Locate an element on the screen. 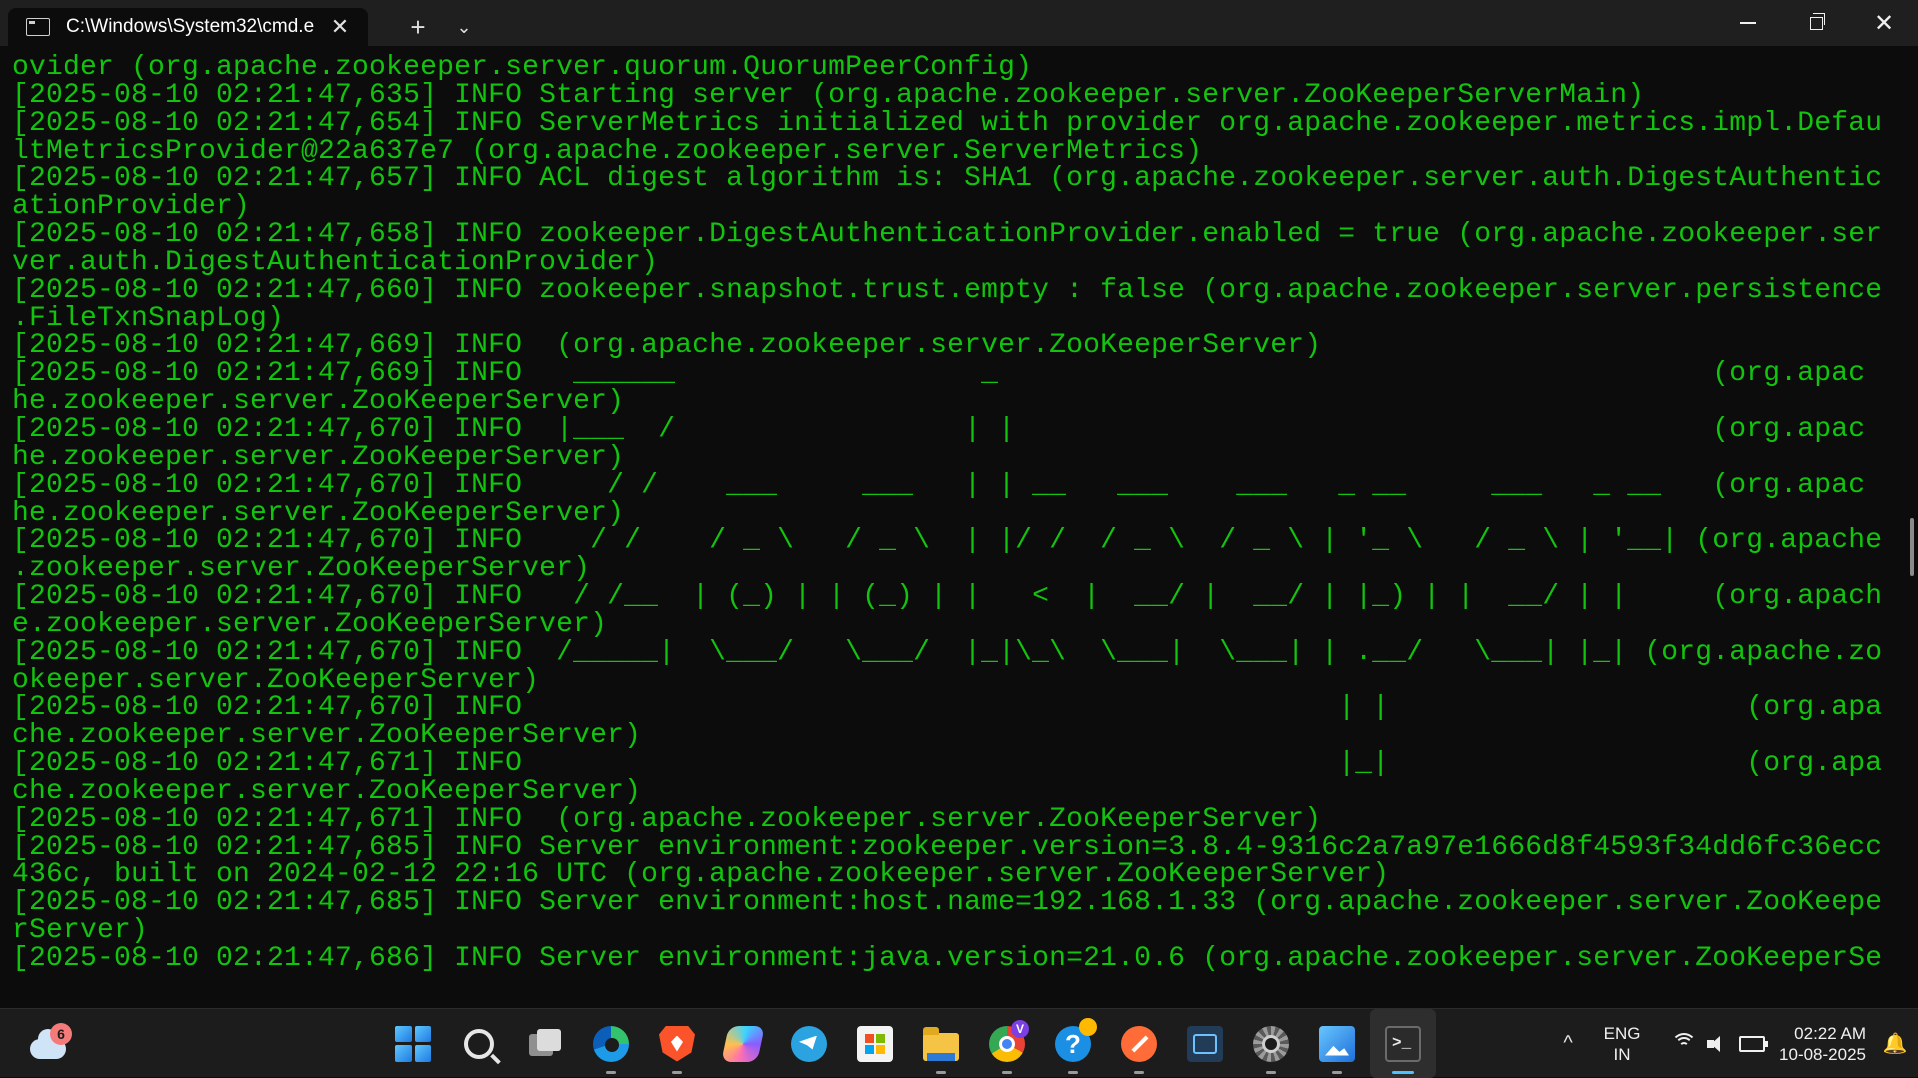 The height and width of the screenshot is (1078, 1918). search-icon is located at coordinates (479, 1043).